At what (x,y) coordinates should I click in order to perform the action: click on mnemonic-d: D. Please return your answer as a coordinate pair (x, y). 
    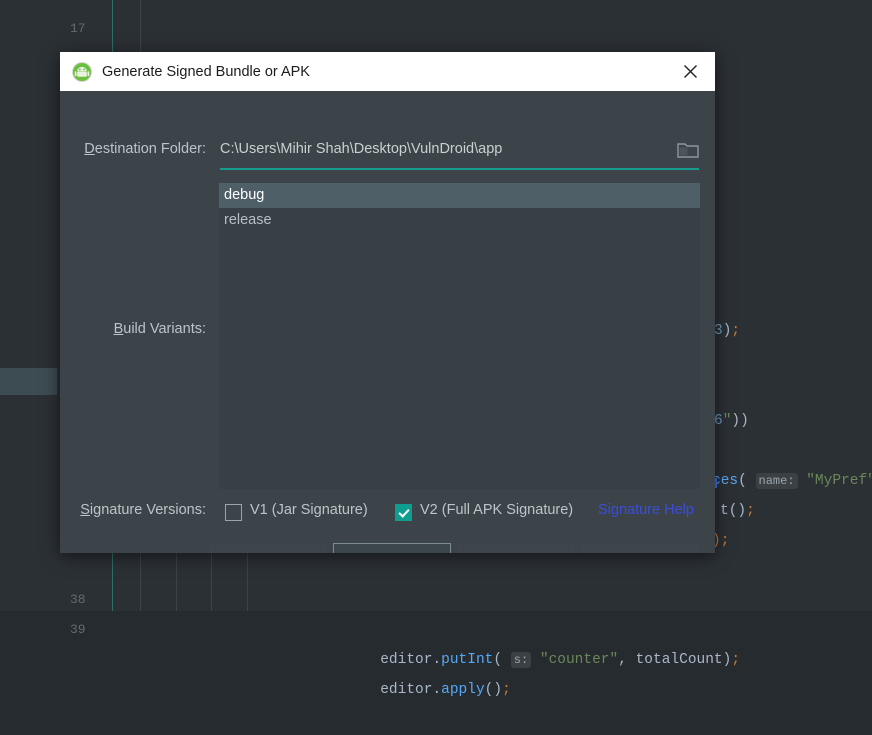
    Looking at the image, I should click on (89, 149).